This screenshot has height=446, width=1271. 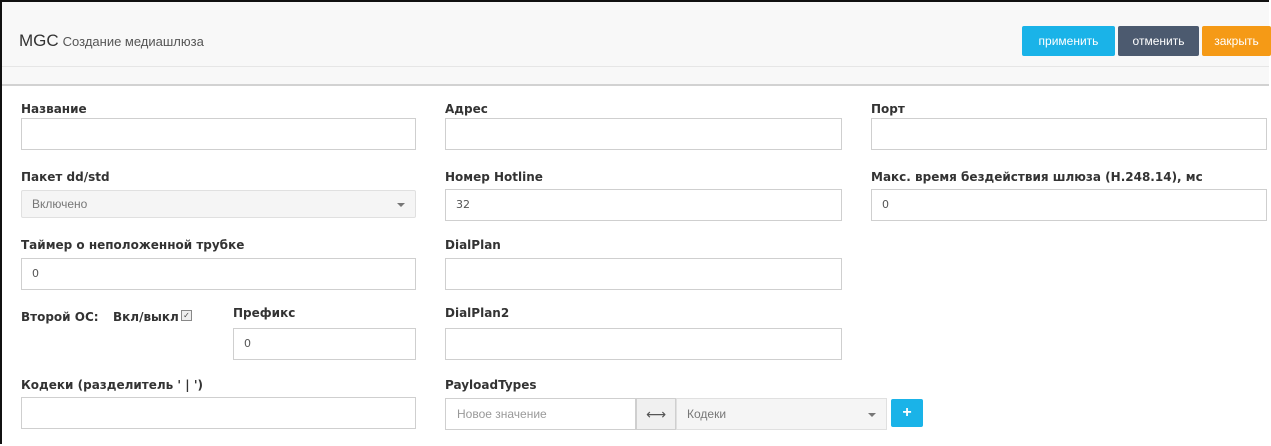 I want to click on dialplan2-label: DialPlan2, so click(x=477, y=313).